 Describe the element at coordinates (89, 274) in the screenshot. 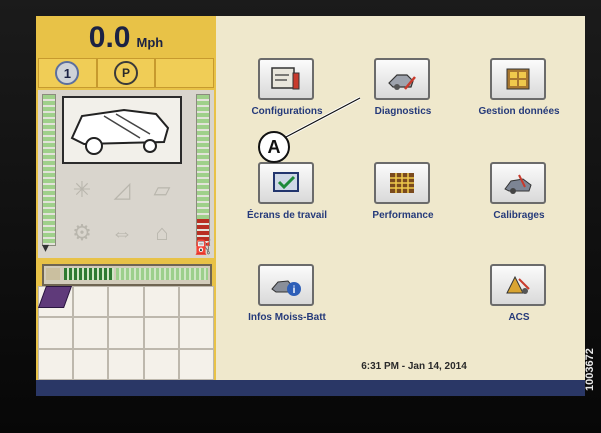

I see `fill-bar-level` at that location.